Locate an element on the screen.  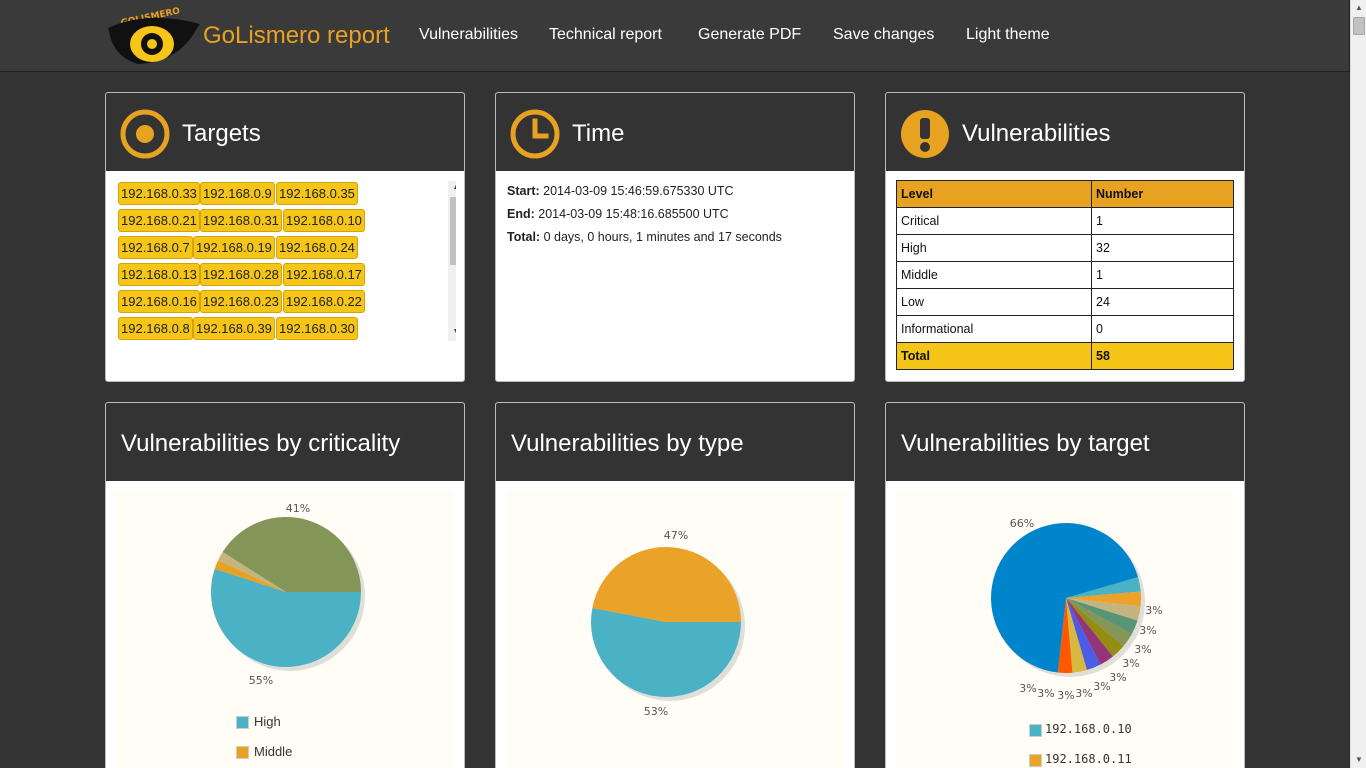
number-cell: 32 is located at coordinates (1162, 248).